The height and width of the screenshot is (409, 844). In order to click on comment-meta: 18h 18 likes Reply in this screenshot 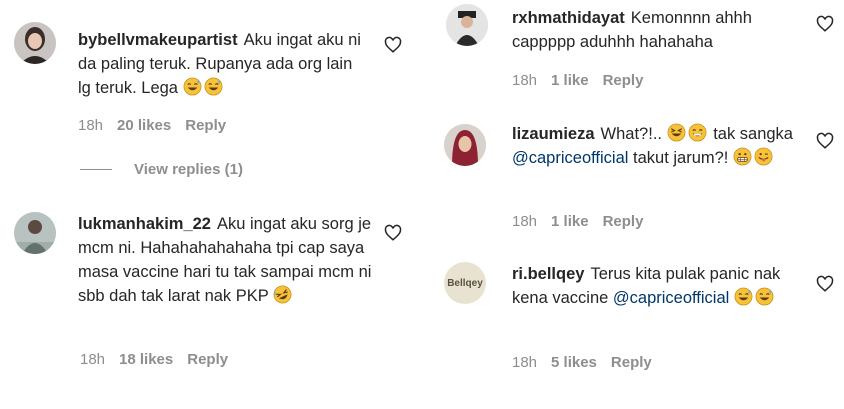, I will do `click(154, 359)`.